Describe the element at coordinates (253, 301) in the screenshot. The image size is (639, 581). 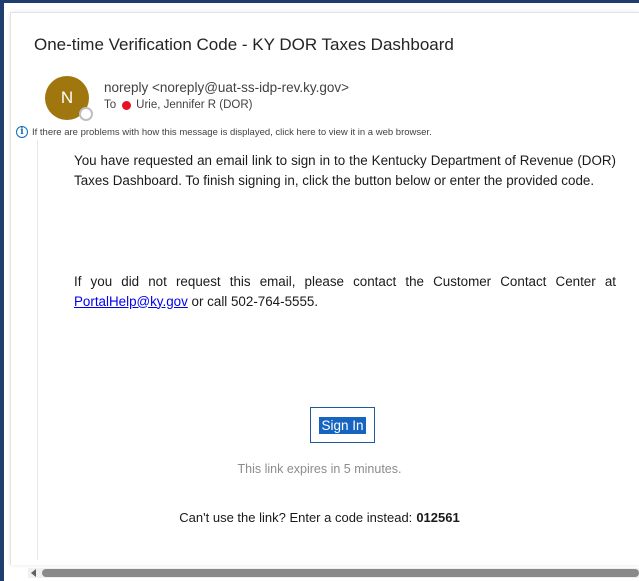
I see `contact-text-suffix: or call 502-764-5555.` at that location.